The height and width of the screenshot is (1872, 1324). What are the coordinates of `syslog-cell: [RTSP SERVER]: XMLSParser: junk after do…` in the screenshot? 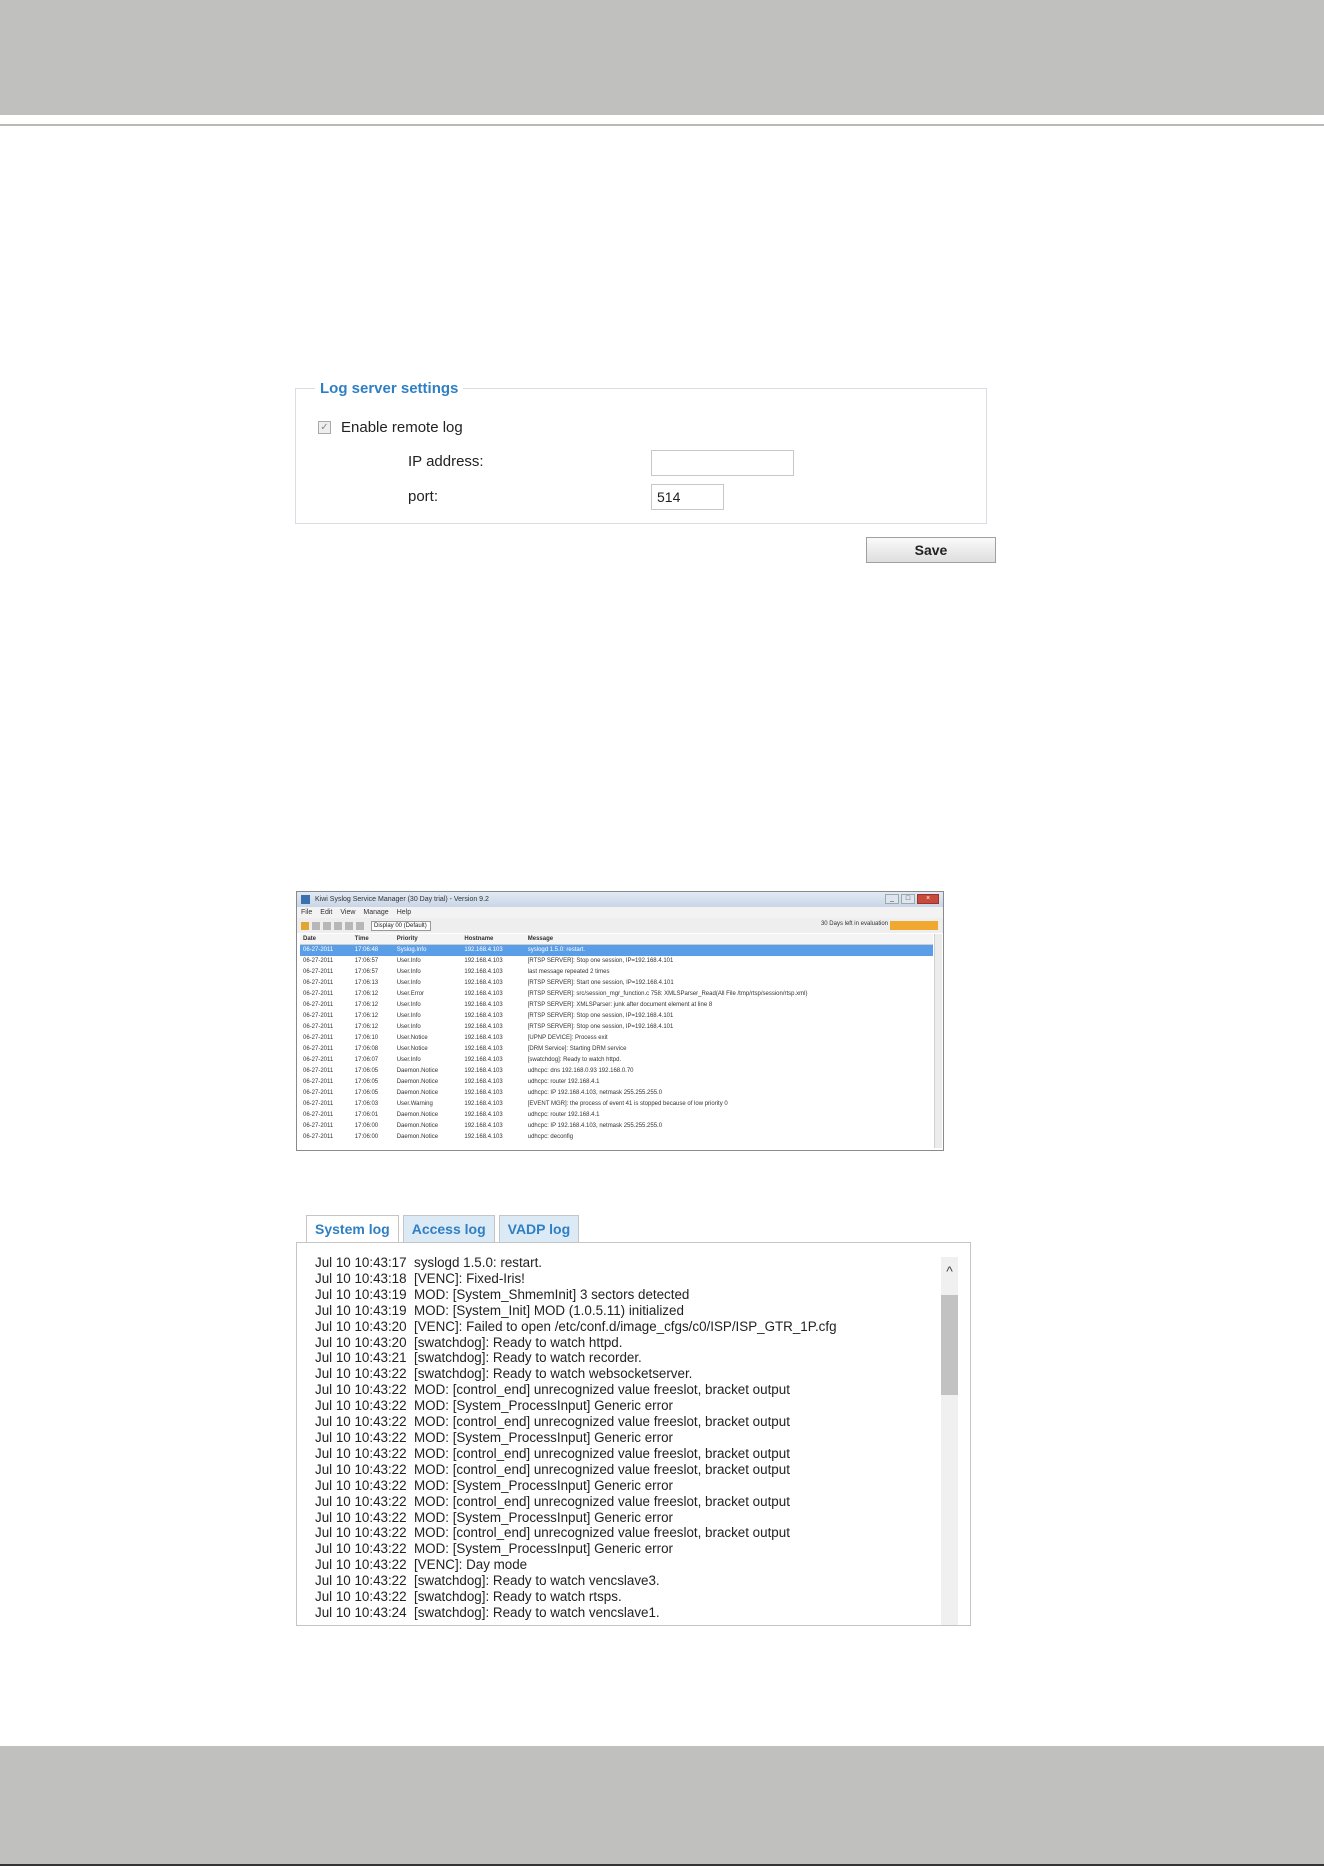 It's located at (620, 1005).